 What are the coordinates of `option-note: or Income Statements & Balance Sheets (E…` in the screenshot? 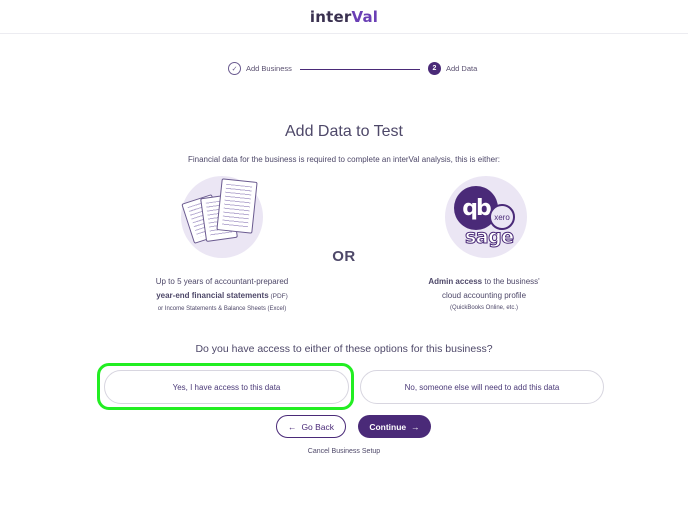 It's located at (222, 309).